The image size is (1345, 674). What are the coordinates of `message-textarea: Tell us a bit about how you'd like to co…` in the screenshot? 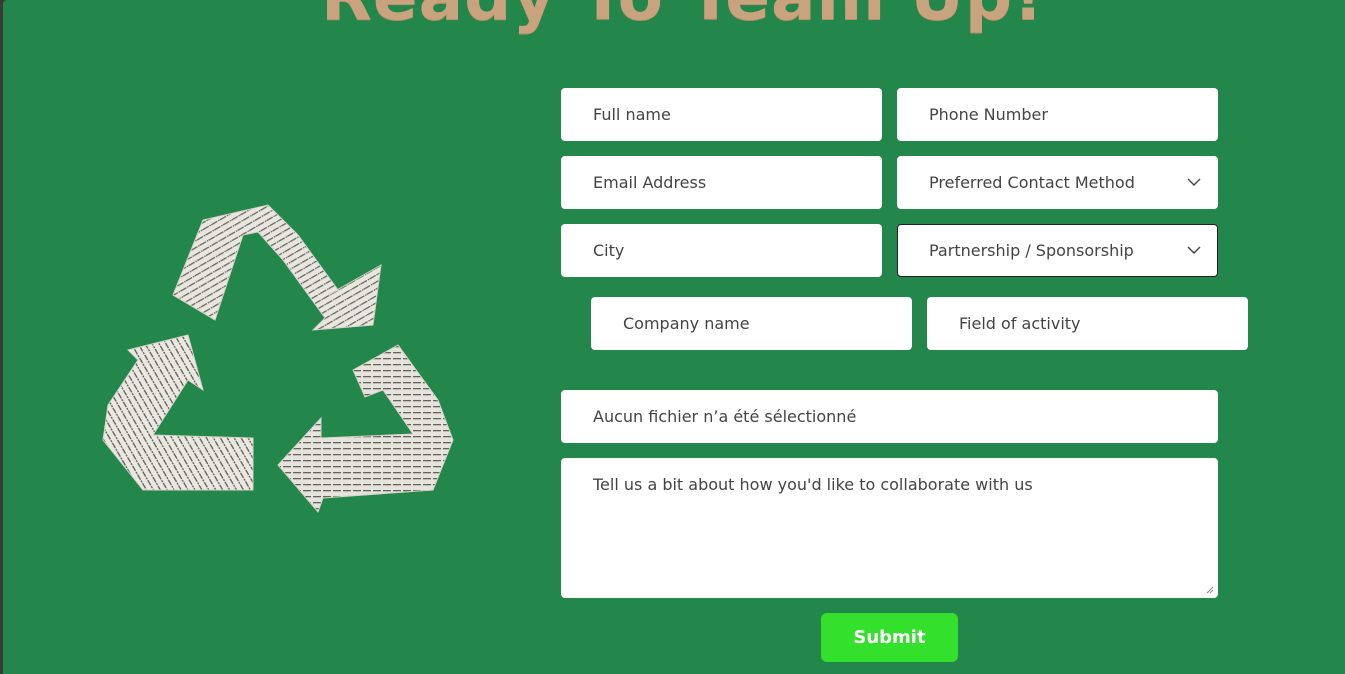 It's located at (889, 528).